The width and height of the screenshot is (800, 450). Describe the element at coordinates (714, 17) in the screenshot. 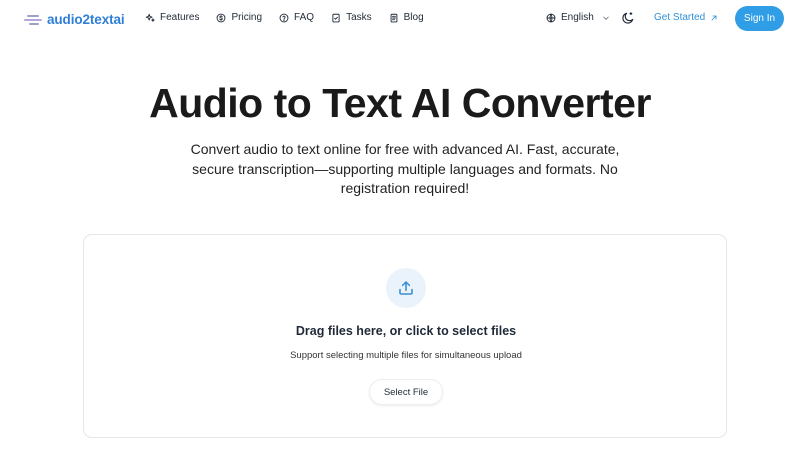

I see `arrow-up-right-icon` at that location.